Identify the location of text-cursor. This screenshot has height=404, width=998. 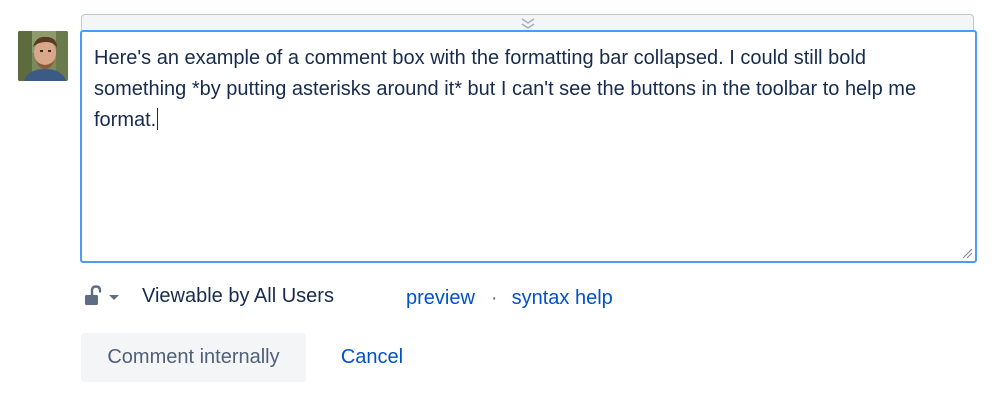
(158, 119).